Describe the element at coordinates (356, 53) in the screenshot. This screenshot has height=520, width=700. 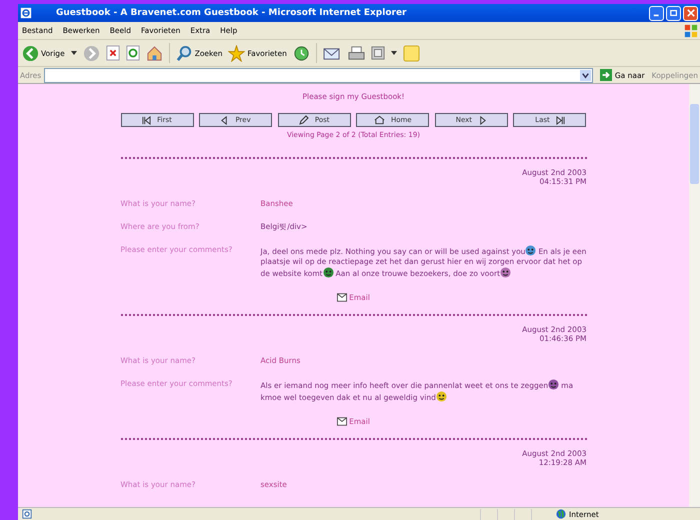
I see `print-icon` at that location.